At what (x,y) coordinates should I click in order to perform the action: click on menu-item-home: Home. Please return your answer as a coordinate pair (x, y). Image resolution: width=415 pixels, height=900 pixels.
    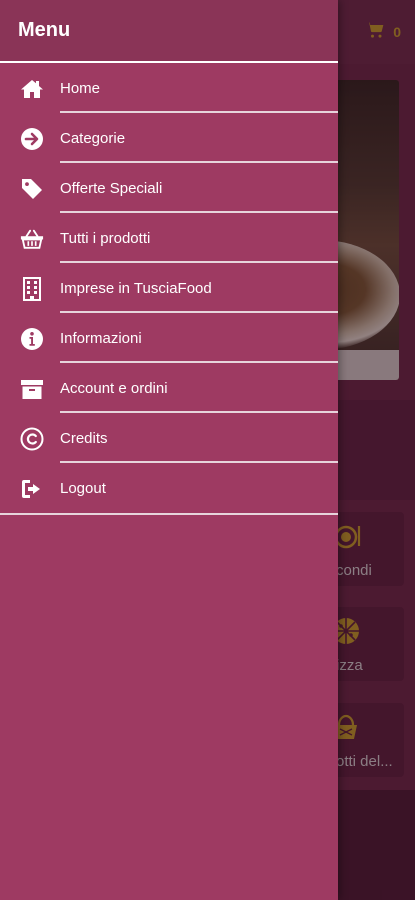
    Looking at the image, I should click on (169, 88).